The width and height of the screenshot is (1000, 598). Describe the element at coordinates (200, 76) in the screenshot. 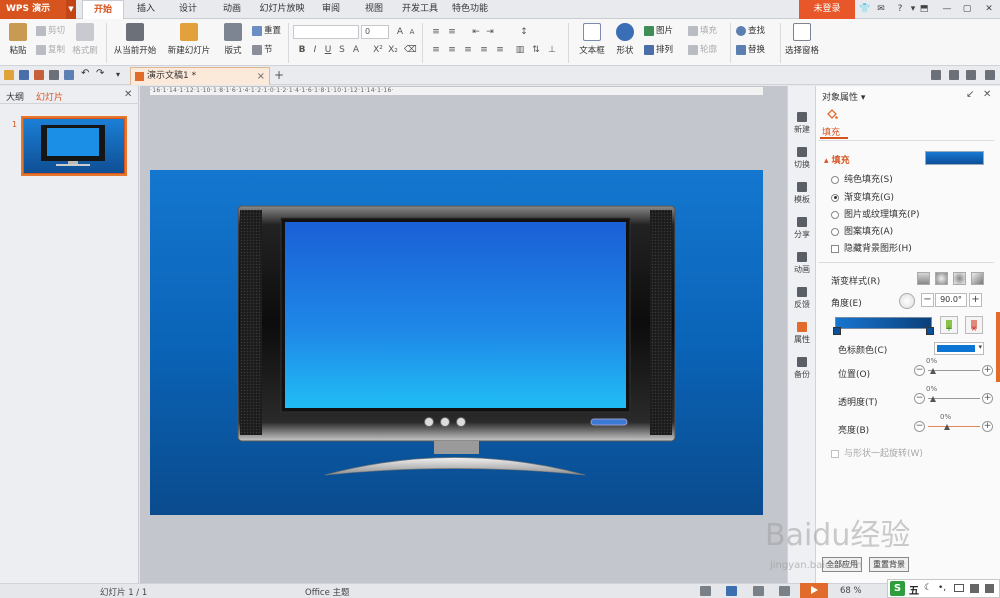

I see `document-tab: 演示文稿1 * ×` at that location.